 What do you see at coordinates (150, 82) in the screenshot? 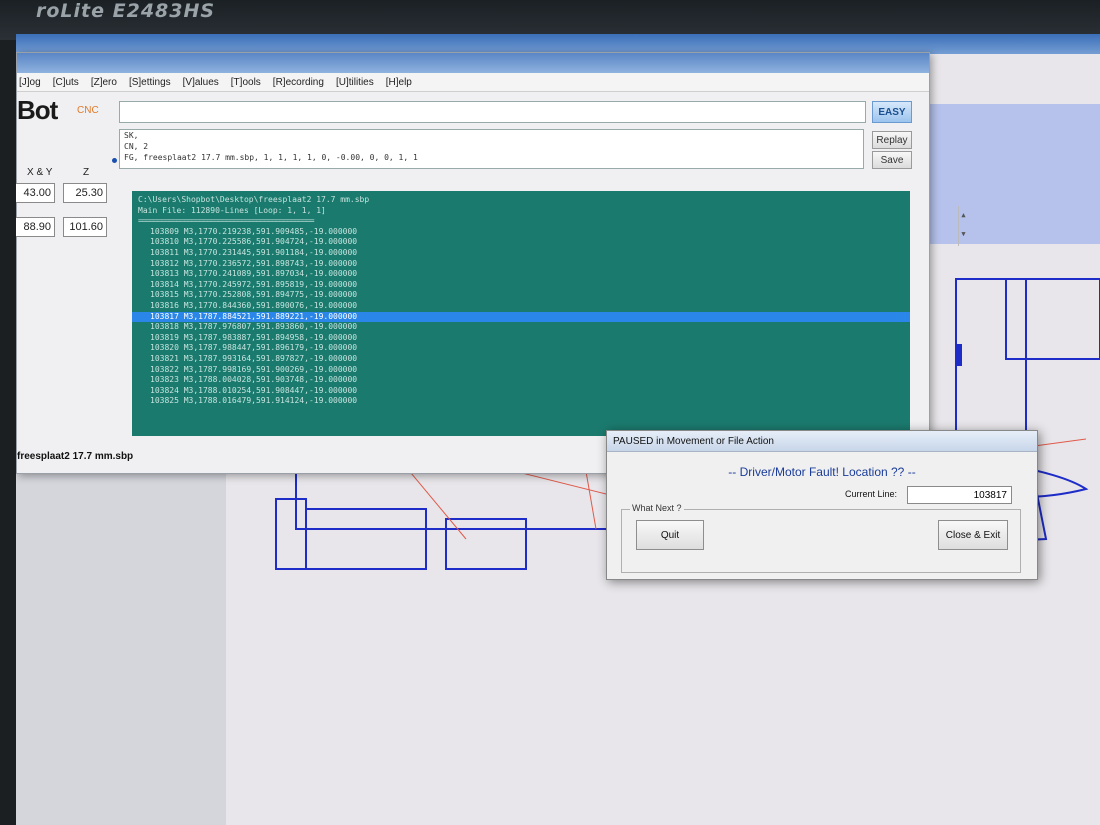
I see `menu-settings: [S]ettings` at bounding box center [150, 82].